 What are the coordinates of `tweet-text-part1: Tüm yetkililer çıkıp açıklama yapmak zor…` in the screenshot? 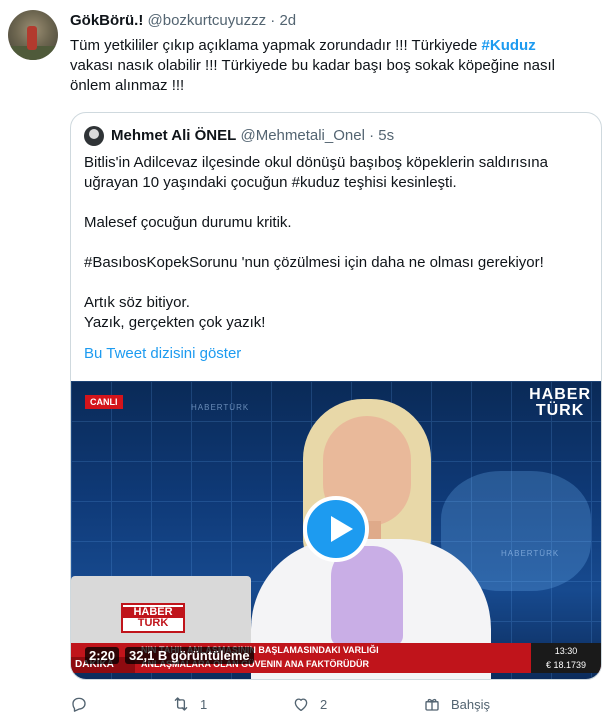 It's located at (276, 45).